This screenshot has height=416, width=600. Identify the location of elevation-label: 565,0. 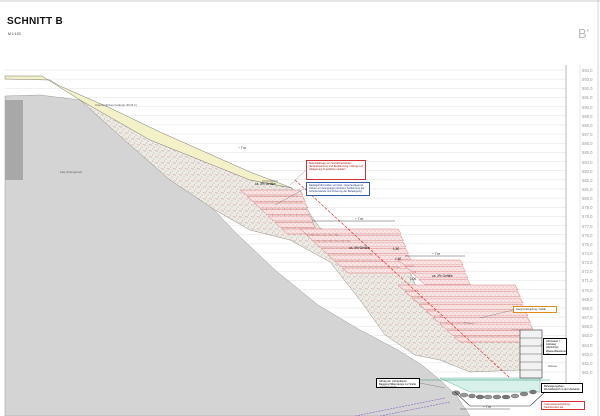
(587, 336).